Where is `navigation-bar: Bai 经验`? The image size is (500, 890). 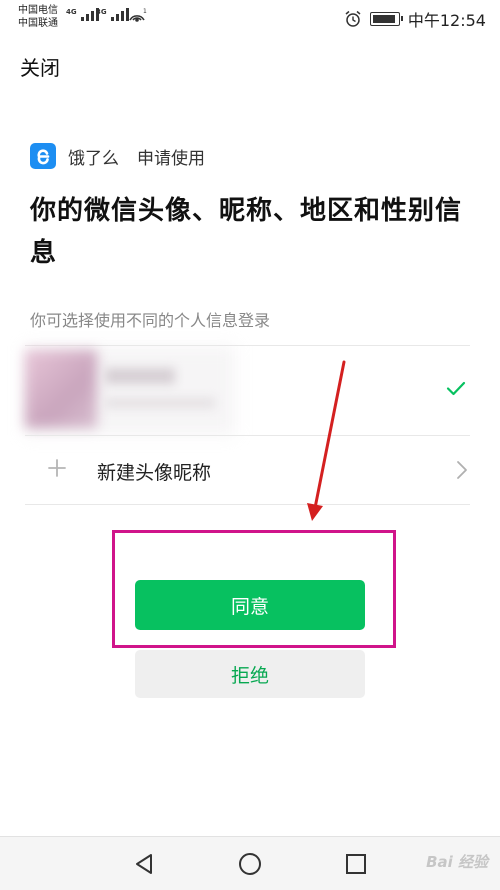
navigation-bar: Bai 经验 is located at coordinates (250, 863).